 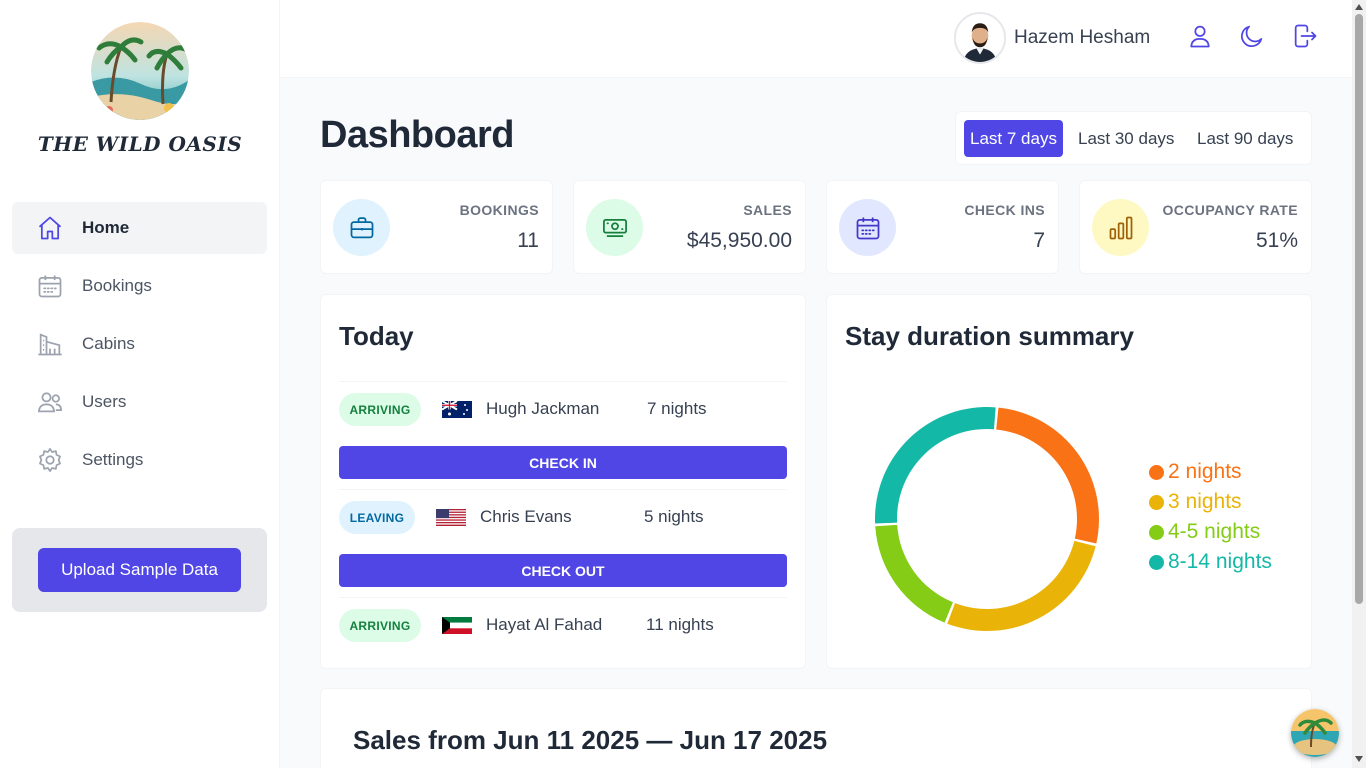 What do you see at coordinates (1305, 36) in the screenshot?
I see `logout-icon` at bounding box center [1305, 36].